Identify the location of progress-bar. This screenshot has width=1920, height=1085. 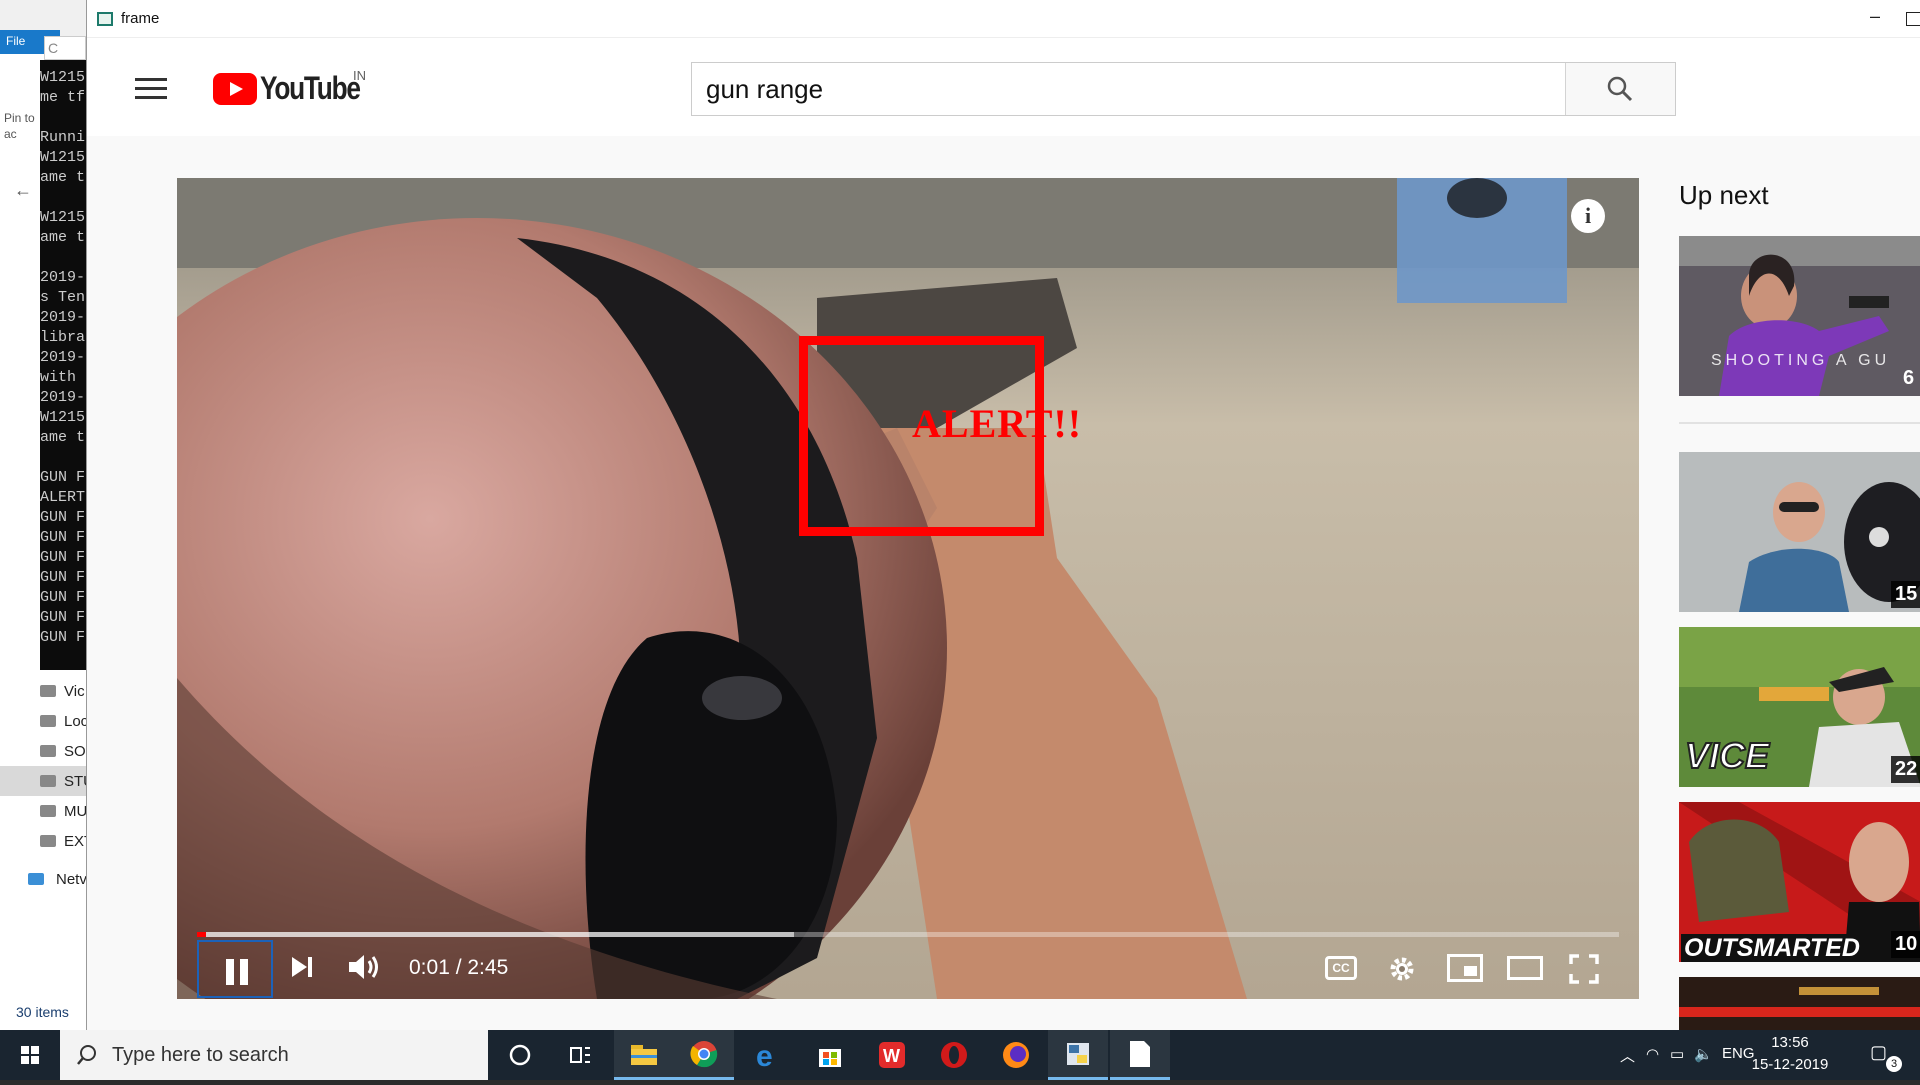
(908, 934).